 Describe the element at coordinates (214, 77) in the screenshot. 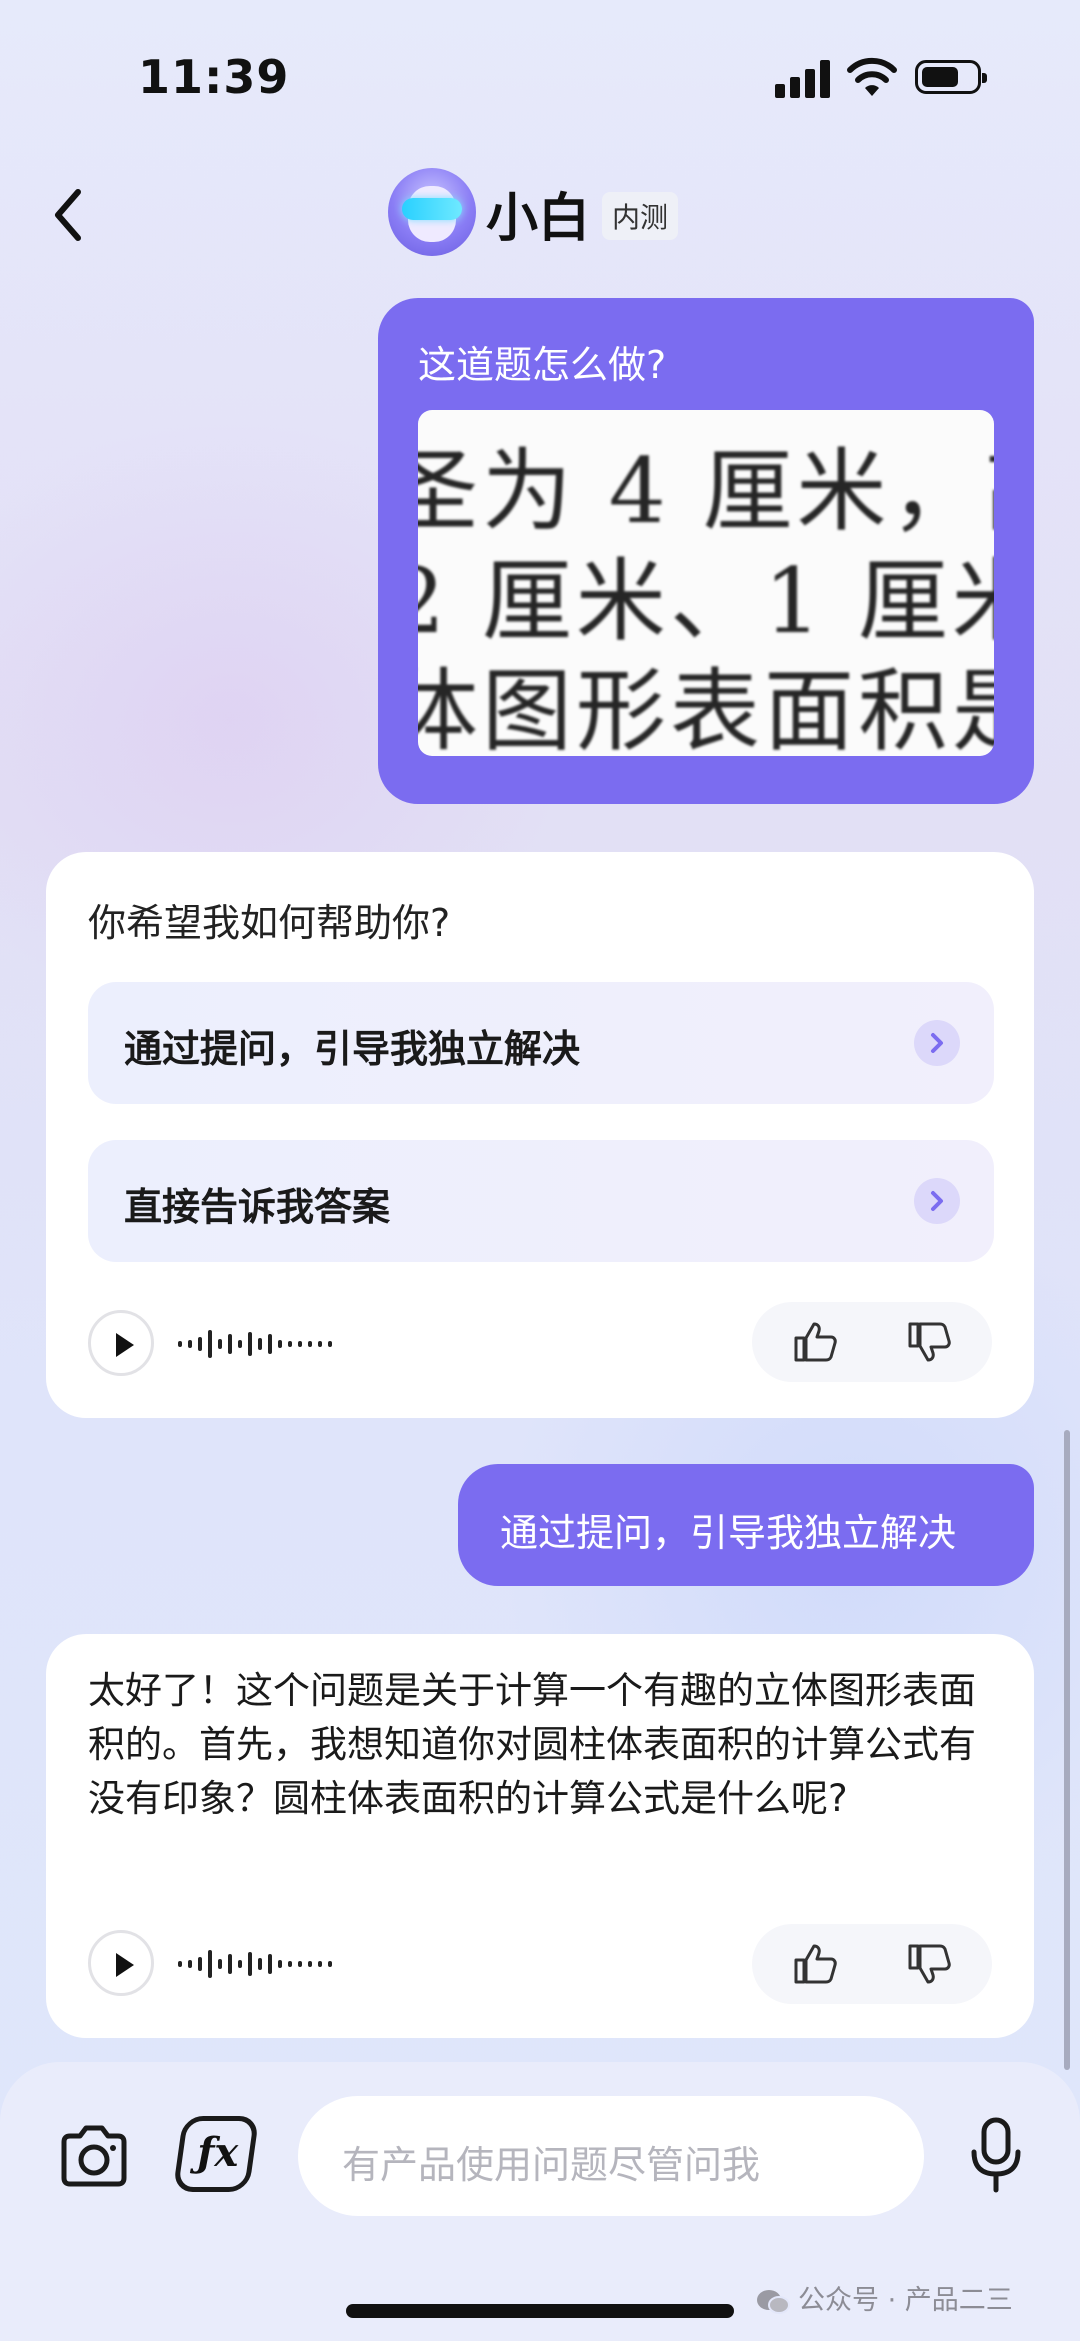

I see `status-time: 11:39` at that location.